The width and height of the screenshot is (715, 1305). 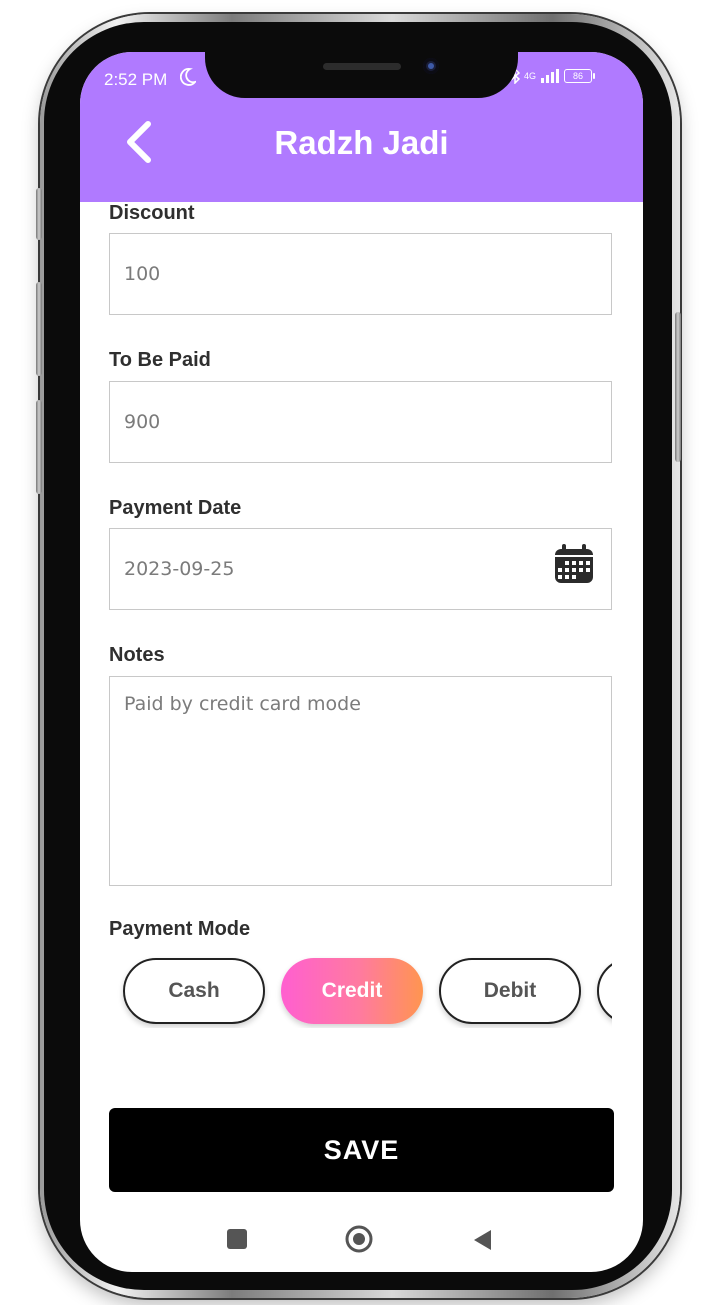 What do you see at coordinates (194, 991) in the screenshot?
I see `payment-mode-cash: Cash` at bounding box center [194, 991].